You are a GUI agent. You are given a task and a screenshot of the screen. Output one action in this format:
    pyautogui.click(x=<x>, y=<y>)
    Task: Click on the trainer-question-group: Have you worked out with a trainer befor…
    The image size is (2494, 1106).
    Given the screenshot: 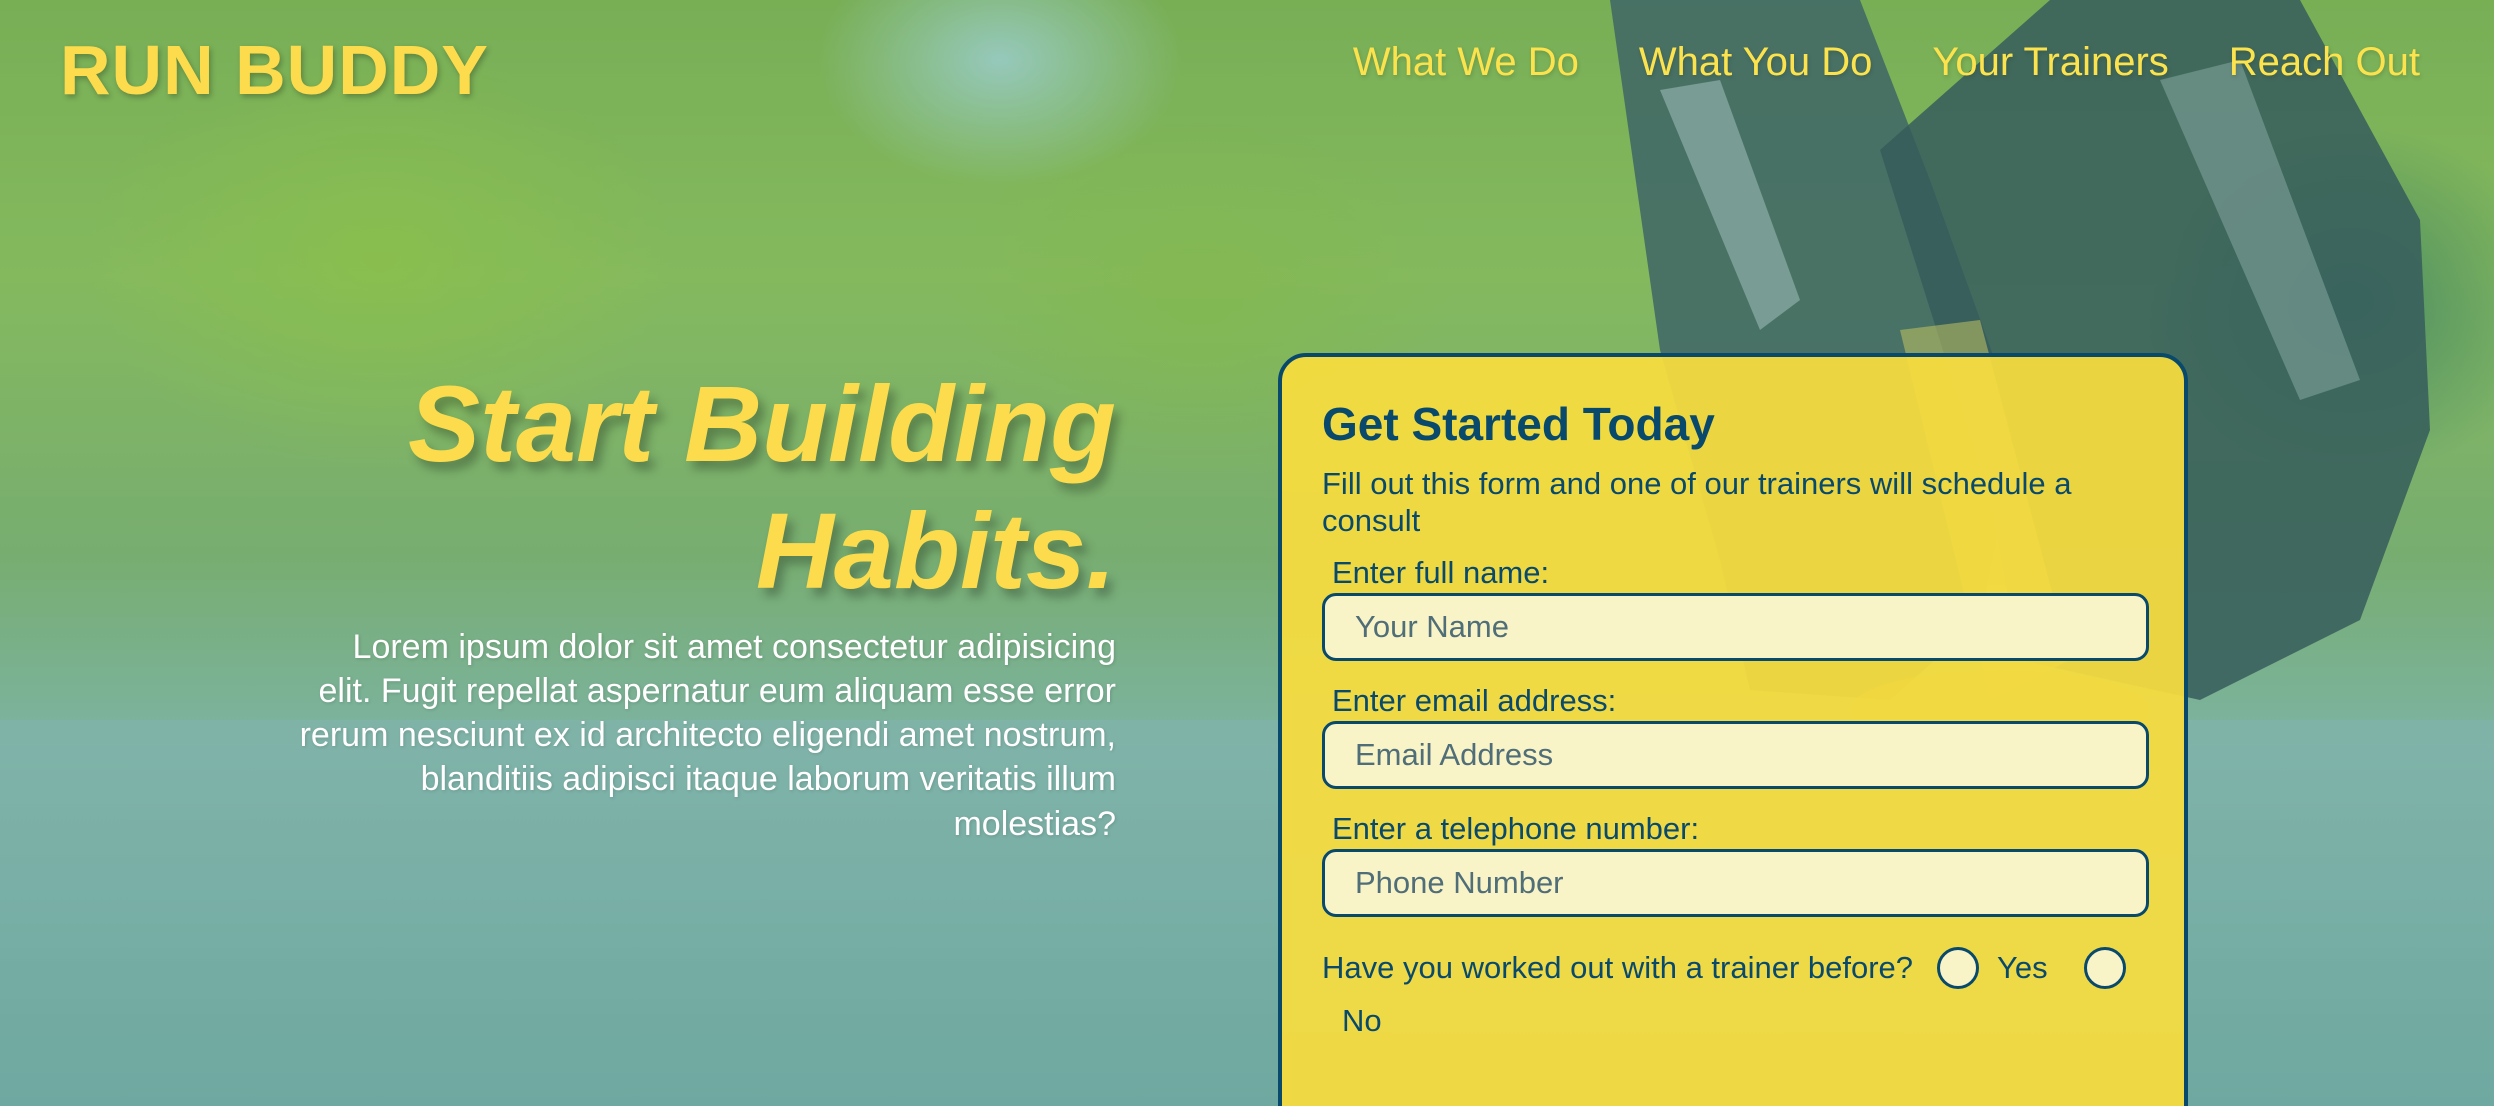 What is the action you would take?
    pyautogui.click(x=1737, y=993)
    